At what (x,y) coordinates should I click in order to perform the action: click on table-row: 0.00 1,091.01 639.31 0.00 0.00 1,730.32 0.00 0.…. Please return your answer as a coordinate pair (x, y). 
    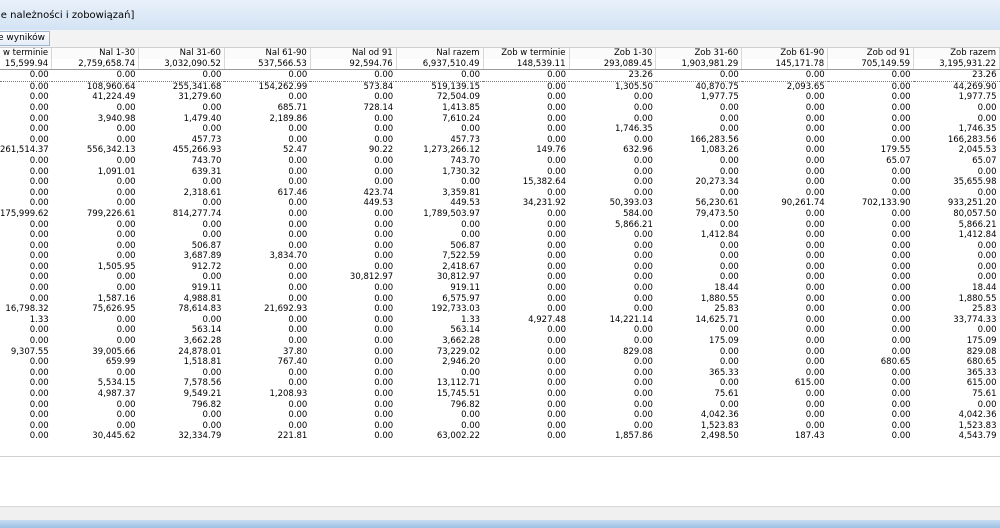
    Looking at the image, I should click on (500, 172).